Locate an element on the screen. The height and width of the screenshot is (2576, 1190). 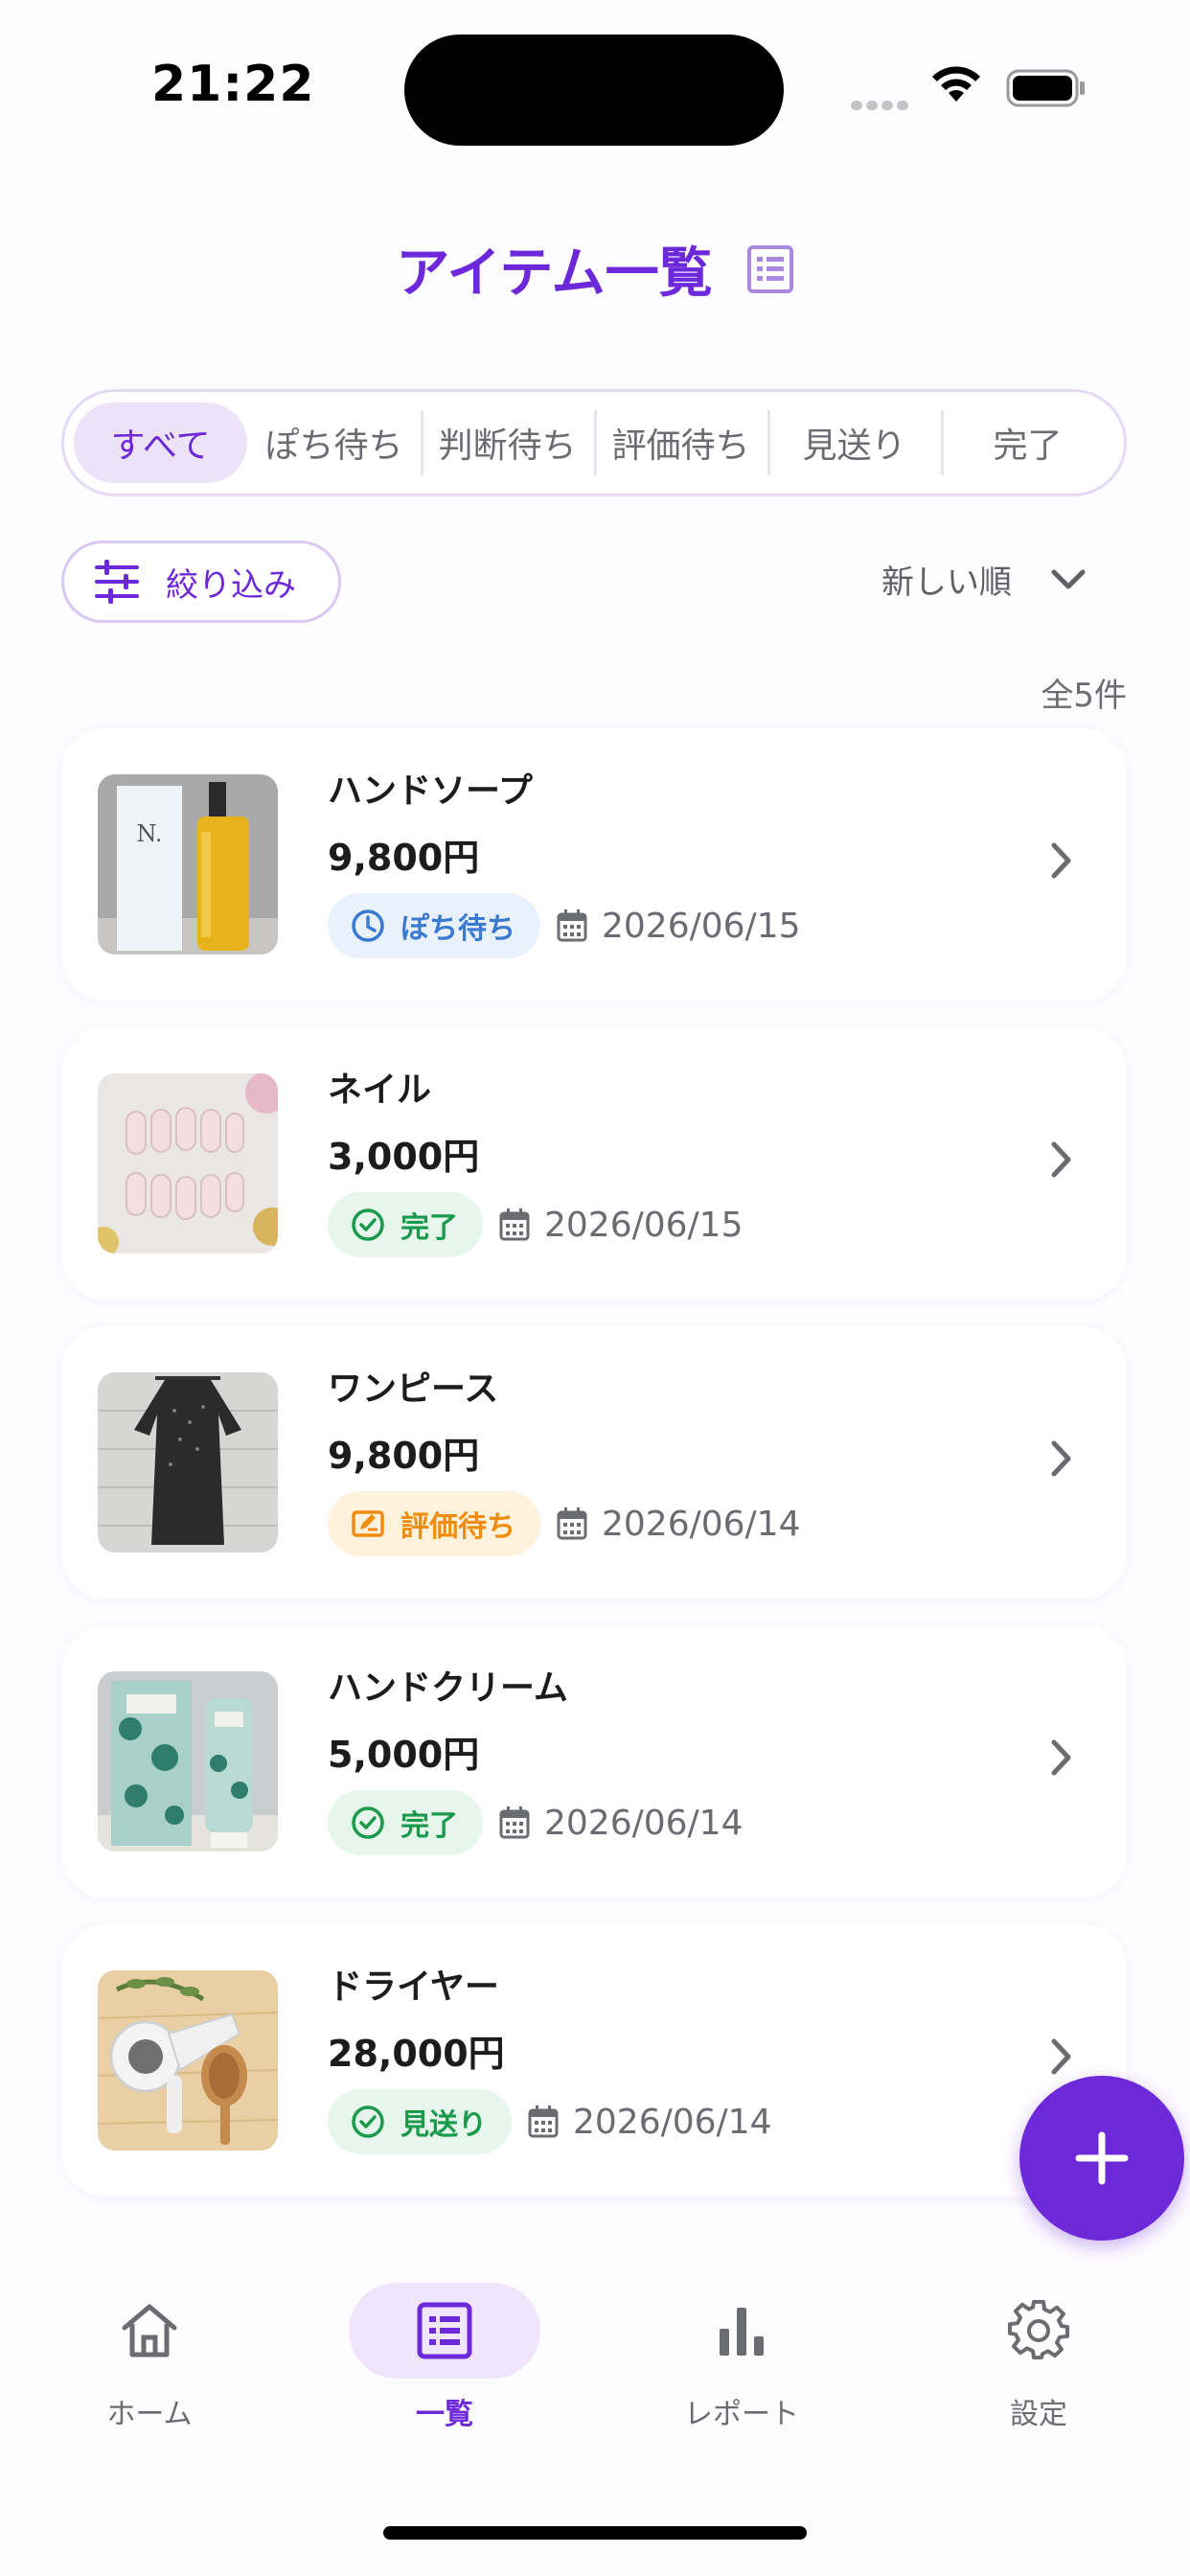
nav-settings: 設定 is located at coordinates (1038, 2357).